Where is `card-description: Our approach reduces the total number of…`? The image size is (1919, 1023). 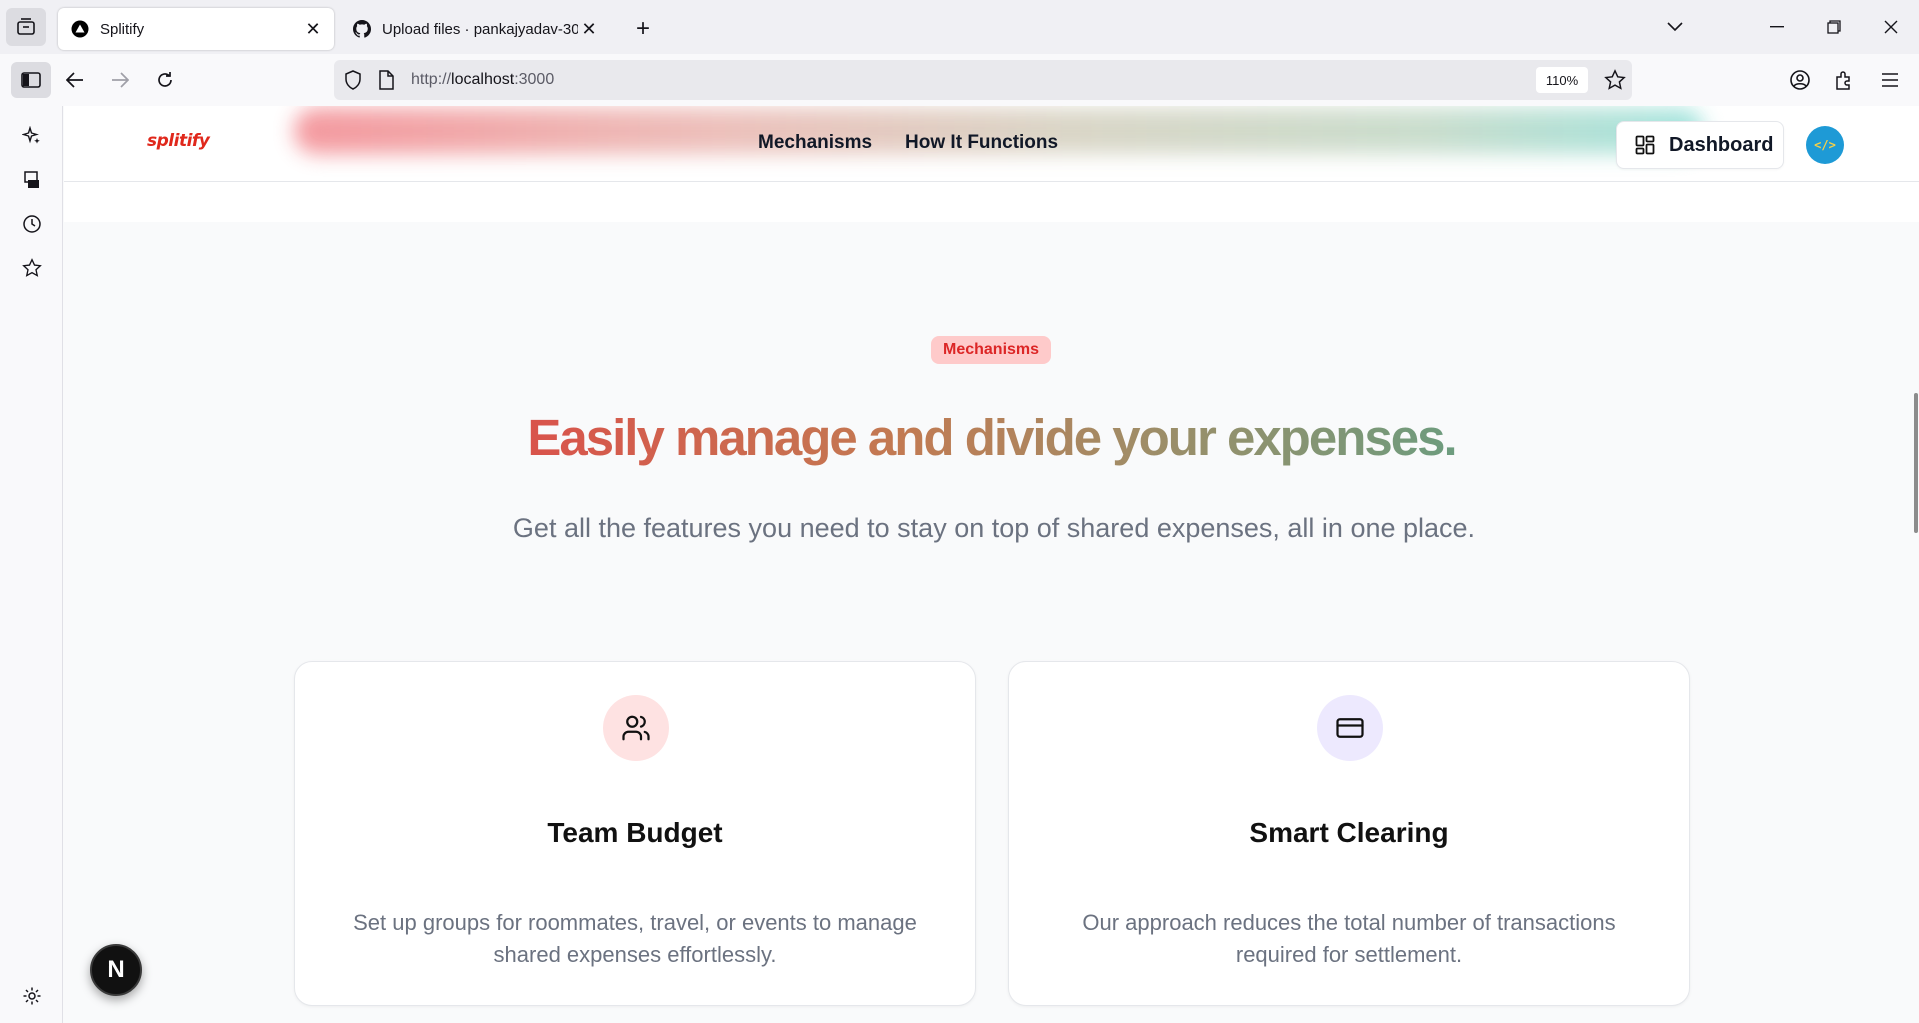
card-description: Our approach reduces the total number of… is located at coordinates (1349, 938).